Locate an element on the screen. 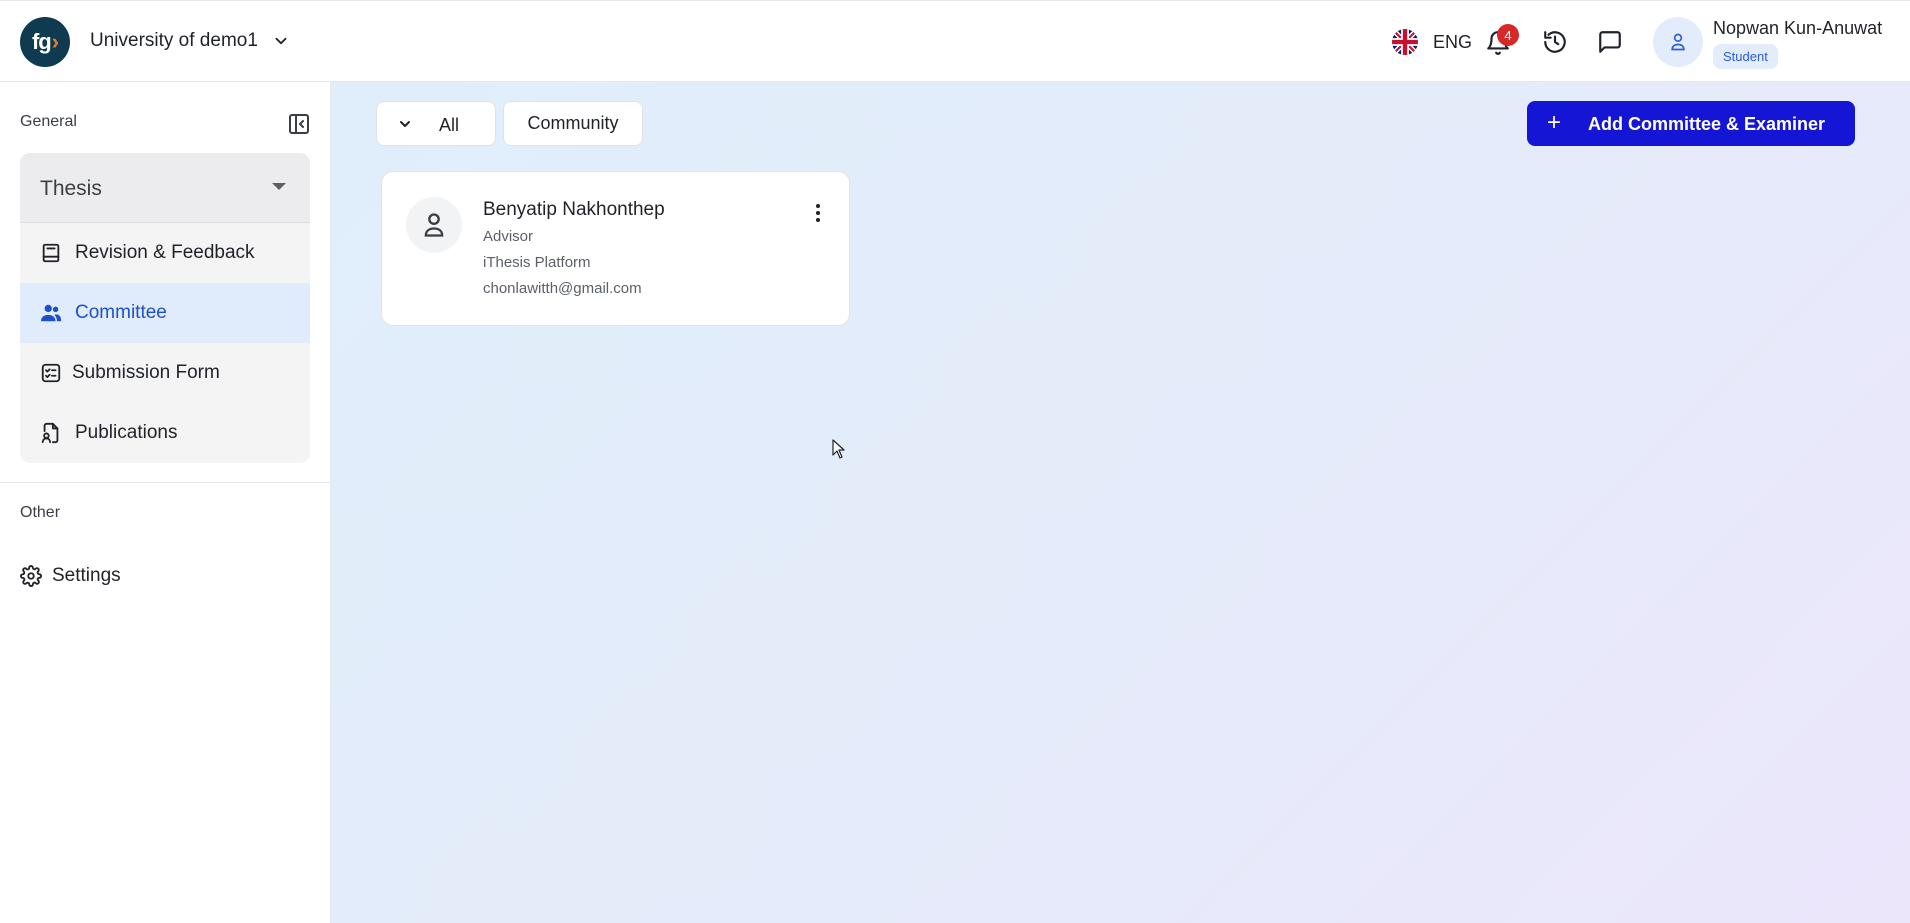 The width and height of the screenshot is (1910, 923). sidebar-item-committee: Committee is located at coordinates (165, 313).